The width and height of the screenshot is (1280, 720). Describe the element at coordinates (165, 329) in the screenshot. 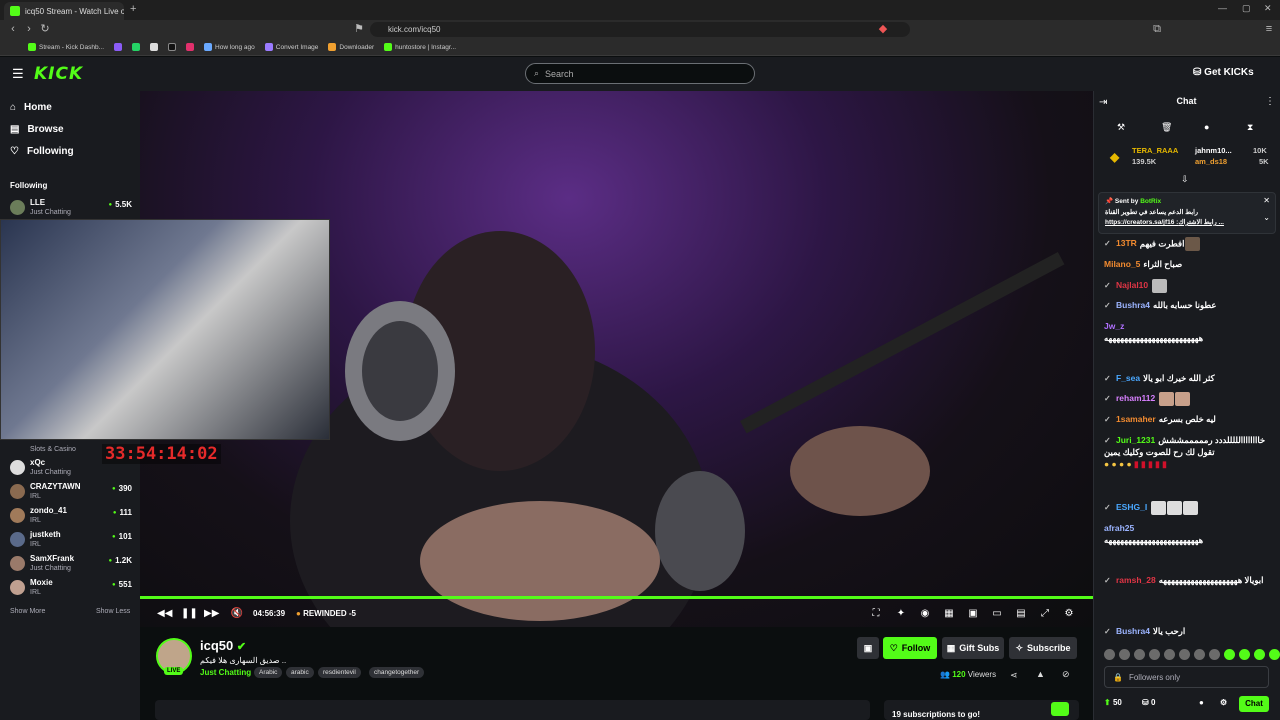

I see `picture-in-picture-overlay` at that location.